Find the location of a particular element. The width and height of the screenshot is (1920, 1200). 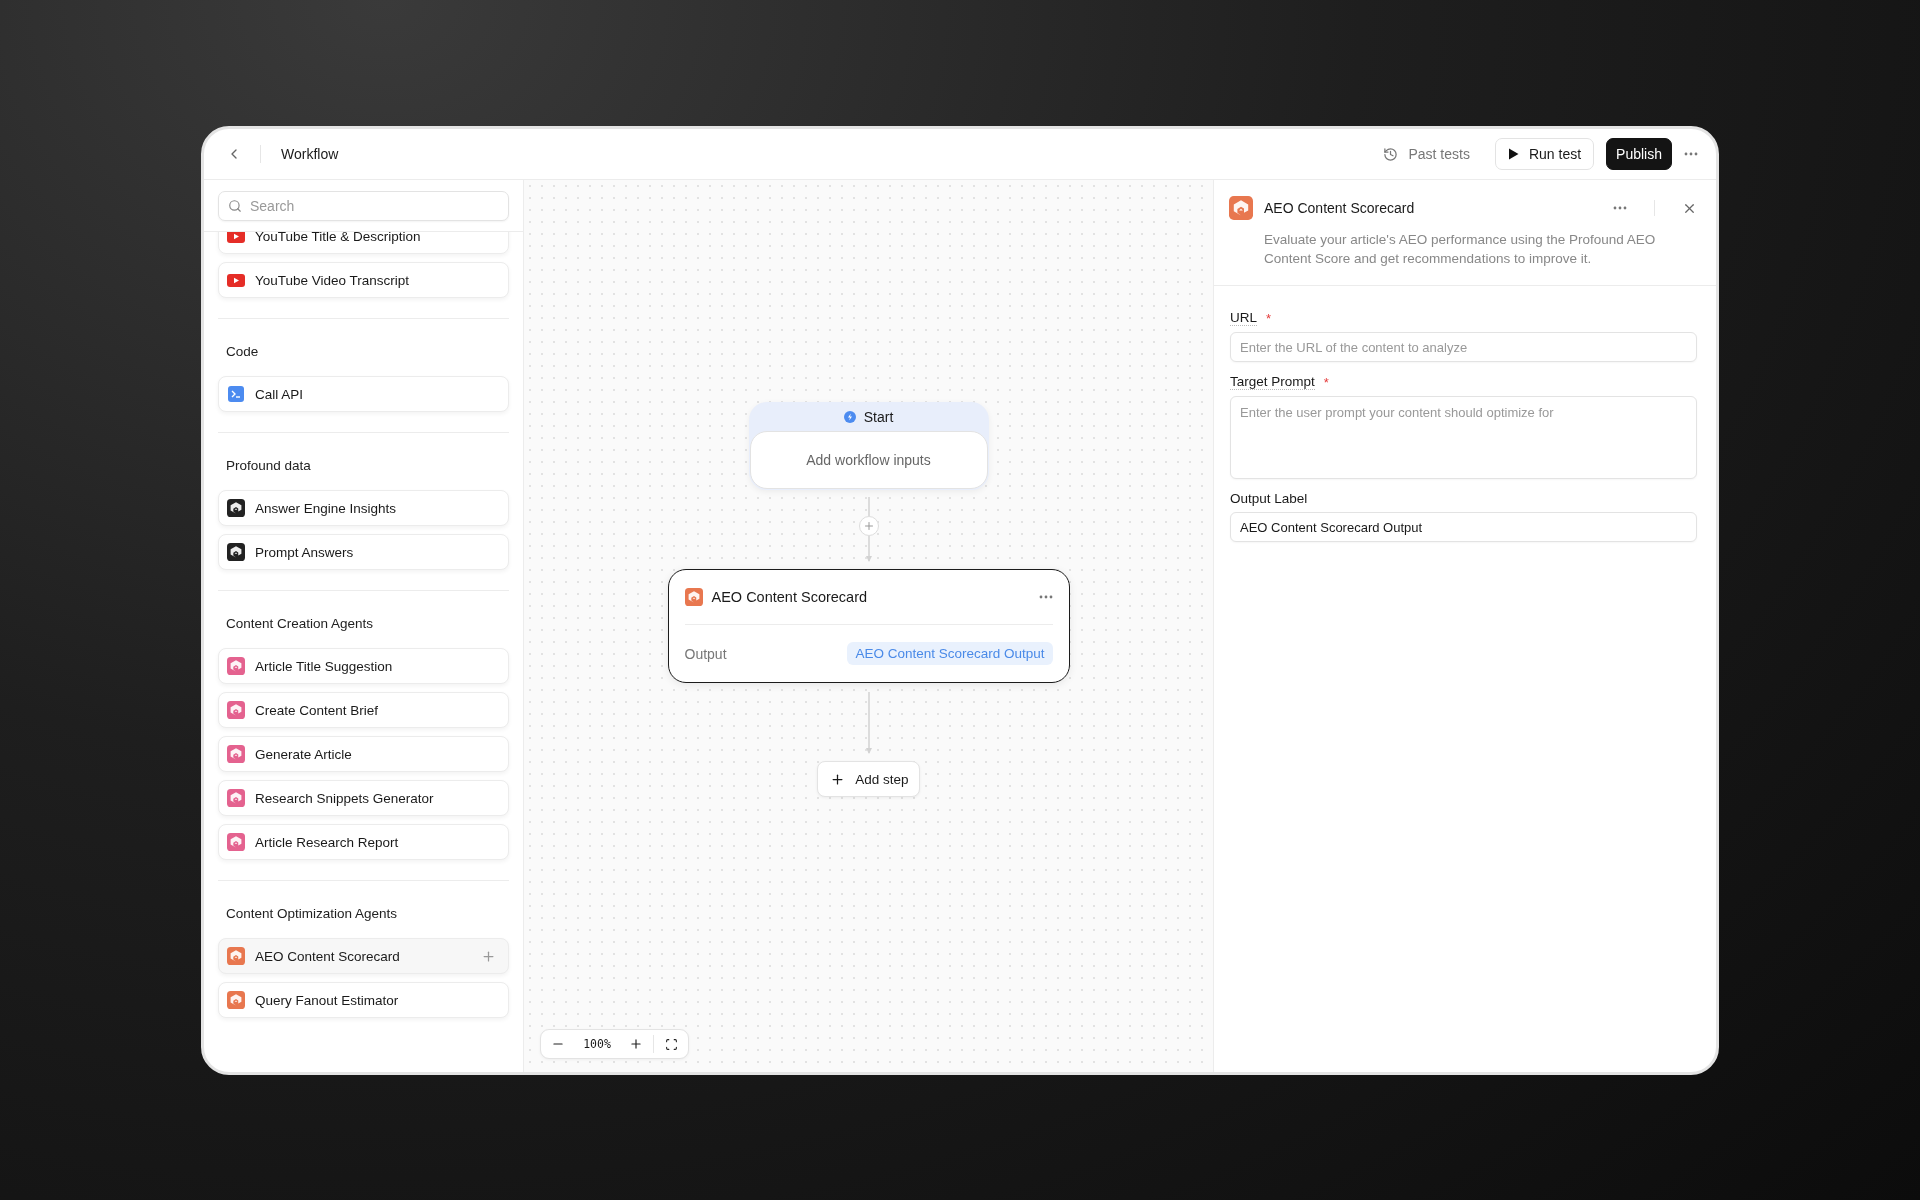

sidebar-item: Create Content Brief is located at coordinates (363, 710).